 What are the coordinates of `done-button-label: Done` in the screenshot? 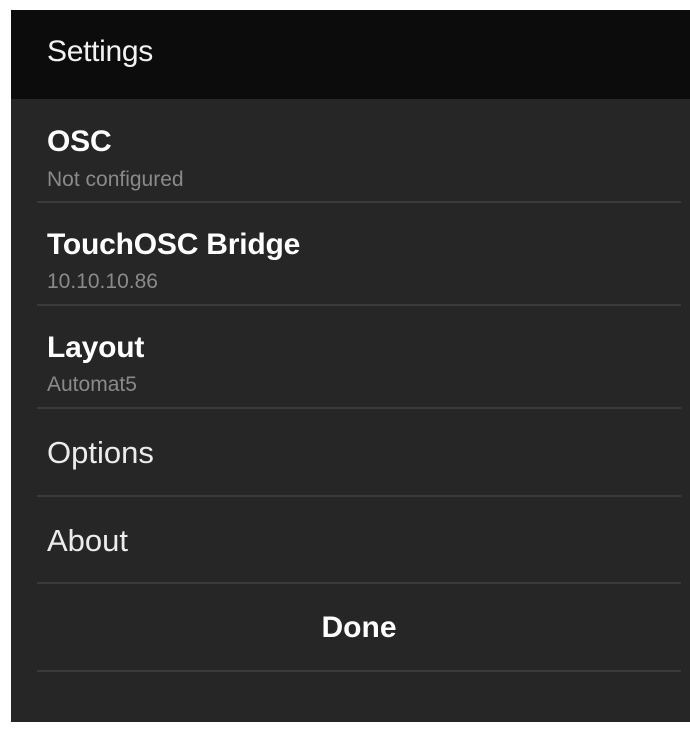 It's located at (359, 627).